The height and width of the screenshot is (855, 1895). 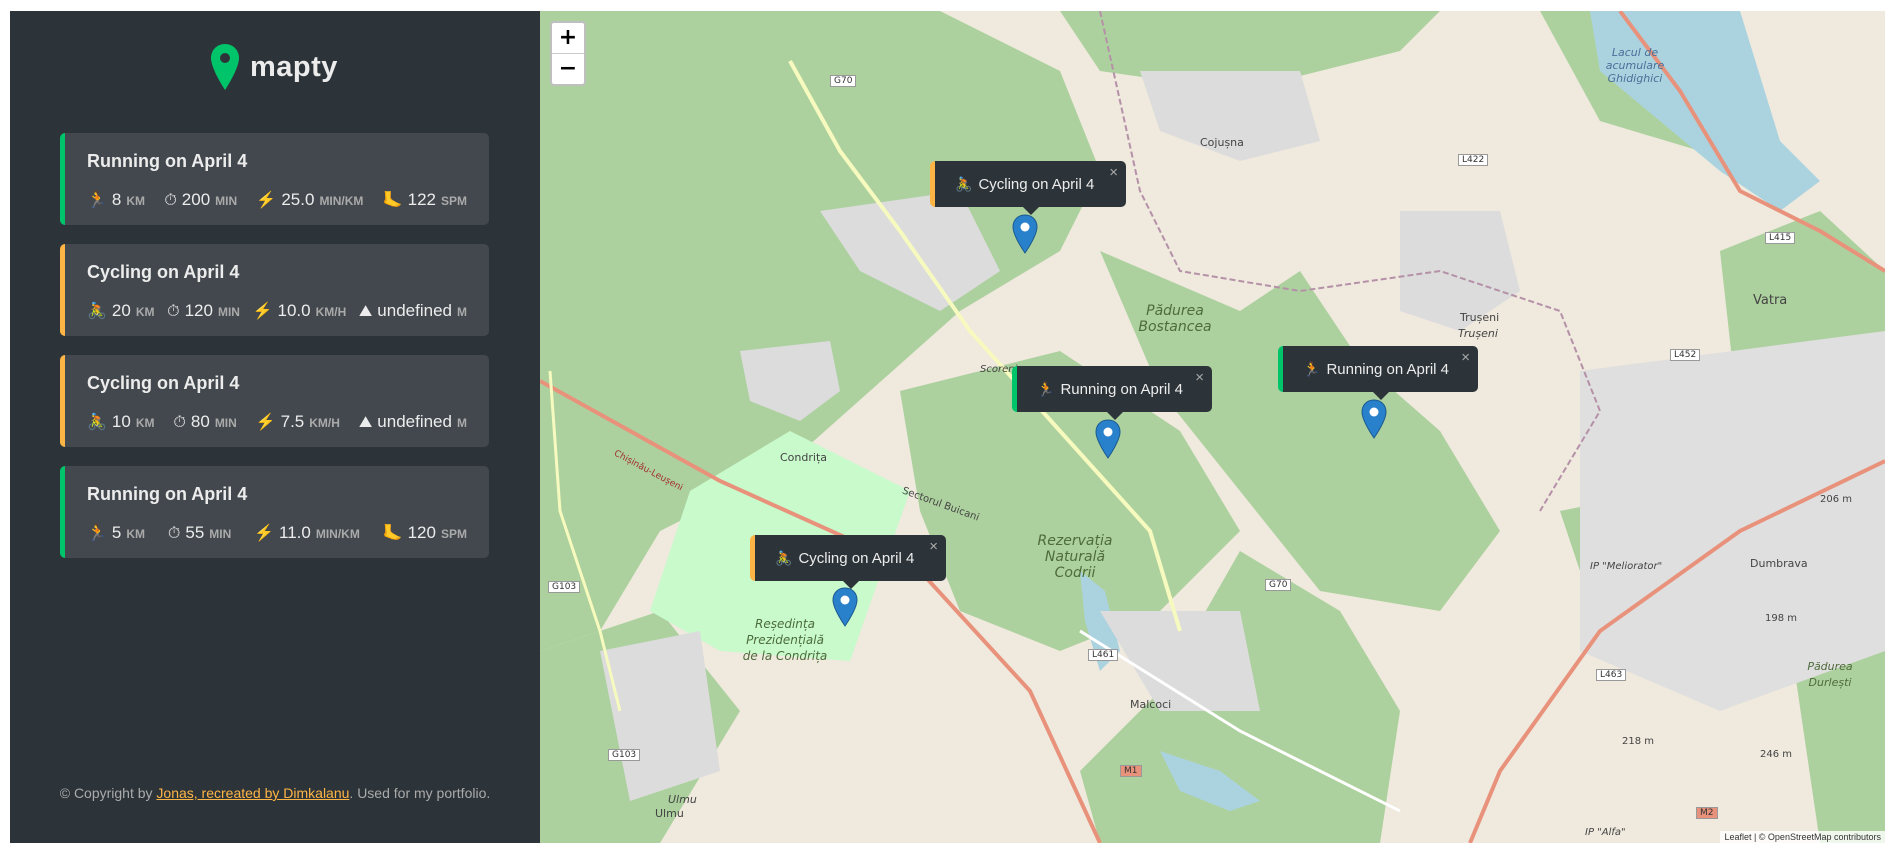 What do you see at coordinates (1103, 655) in the screenshot?
I see `road-sign: L461` at bounding box center [1103, 655].